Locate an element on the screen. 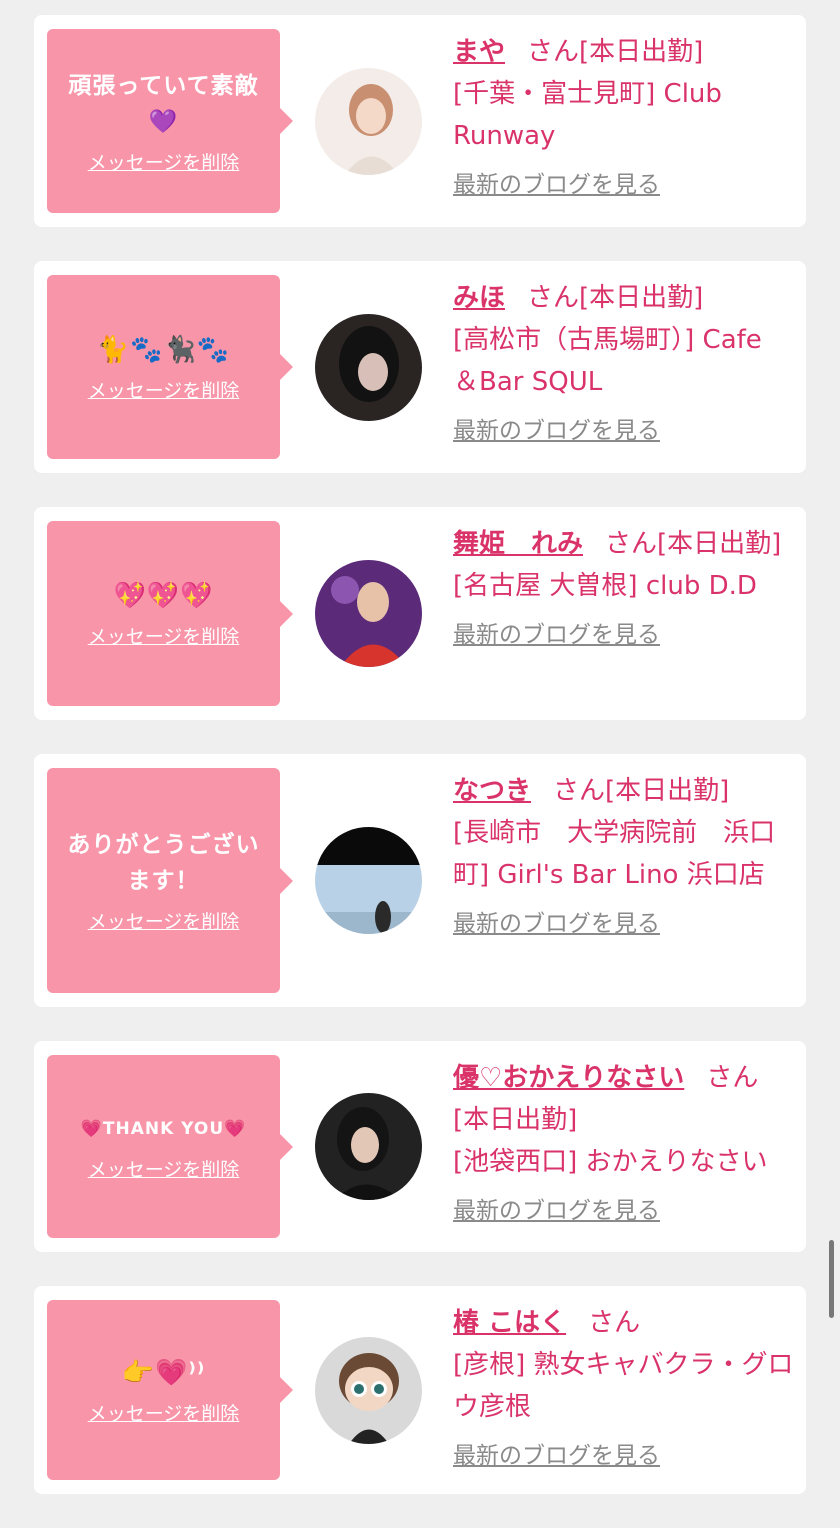 This screenshot has height=1528, width=840. message-bubble: ありがとうございます！ メッセージを削除 is located at coordinates (170, 880).